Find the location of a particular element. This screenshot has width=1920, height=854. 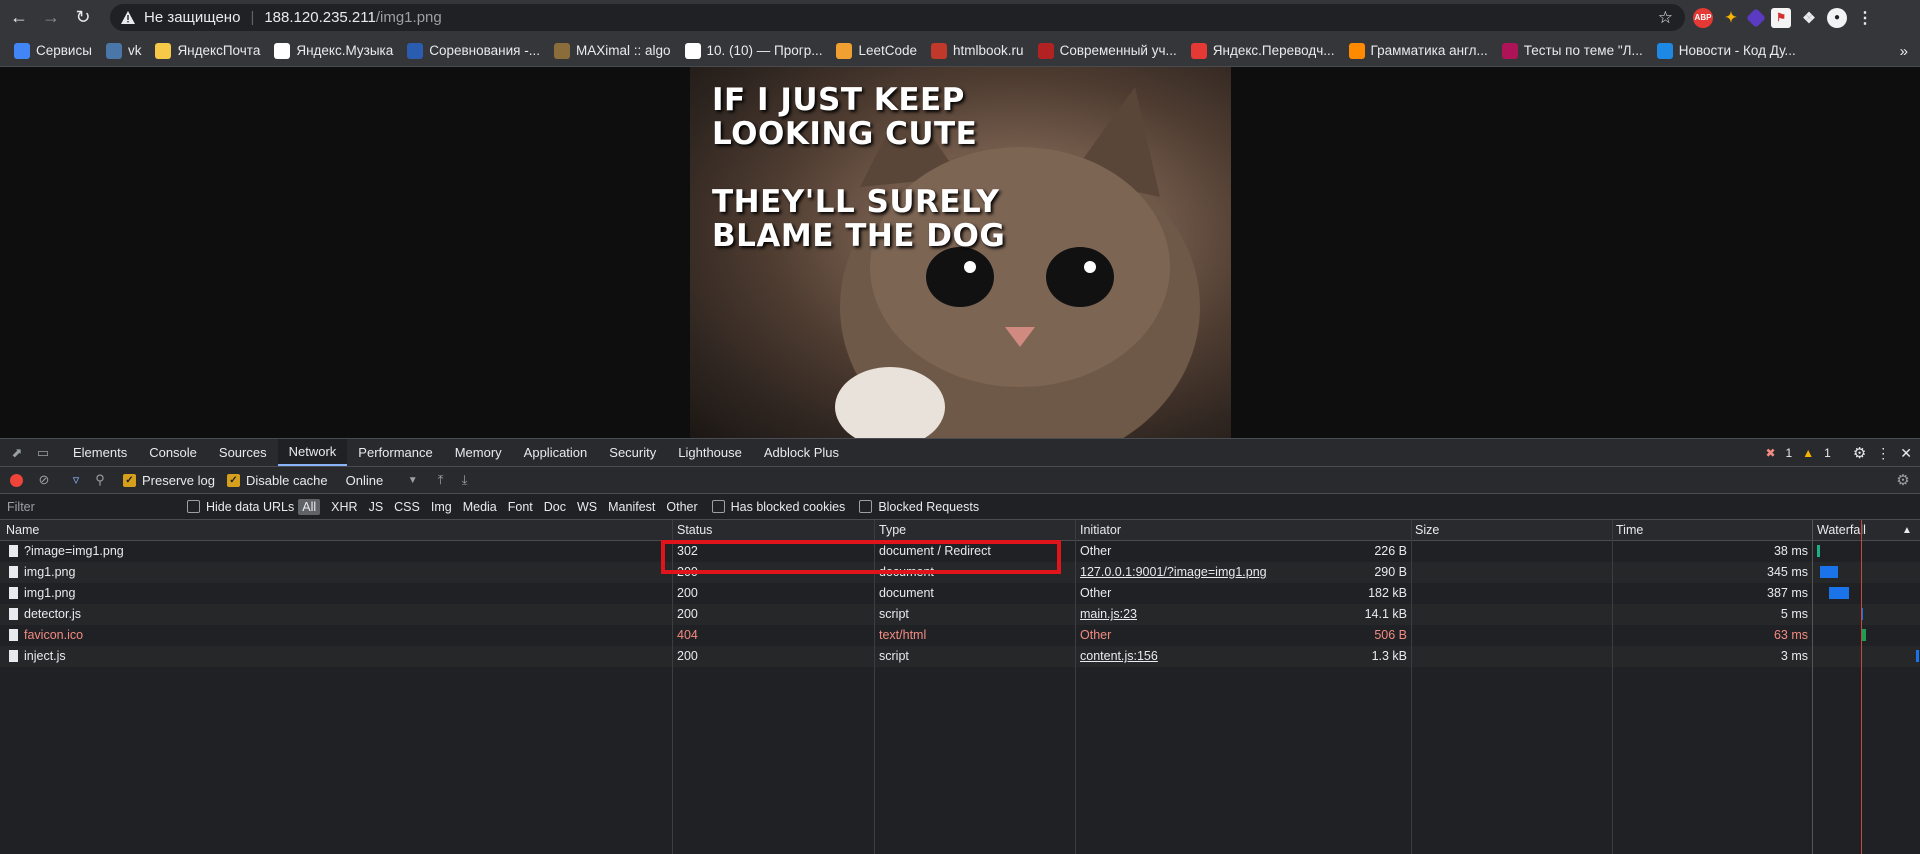

blocked-requests-checkbox: Blocked Requests is located at coordinates (919, 507).